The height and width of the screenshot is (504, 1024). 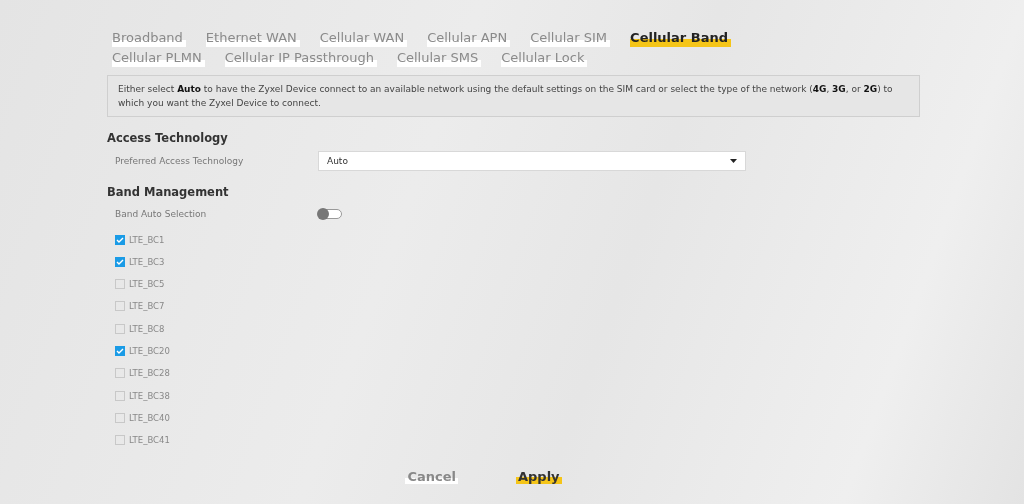 What do you see at coordinates (149, 440) in the screenshot?
I see `checkbox-label: LTE_BC41` at bounding box center [149, 440].